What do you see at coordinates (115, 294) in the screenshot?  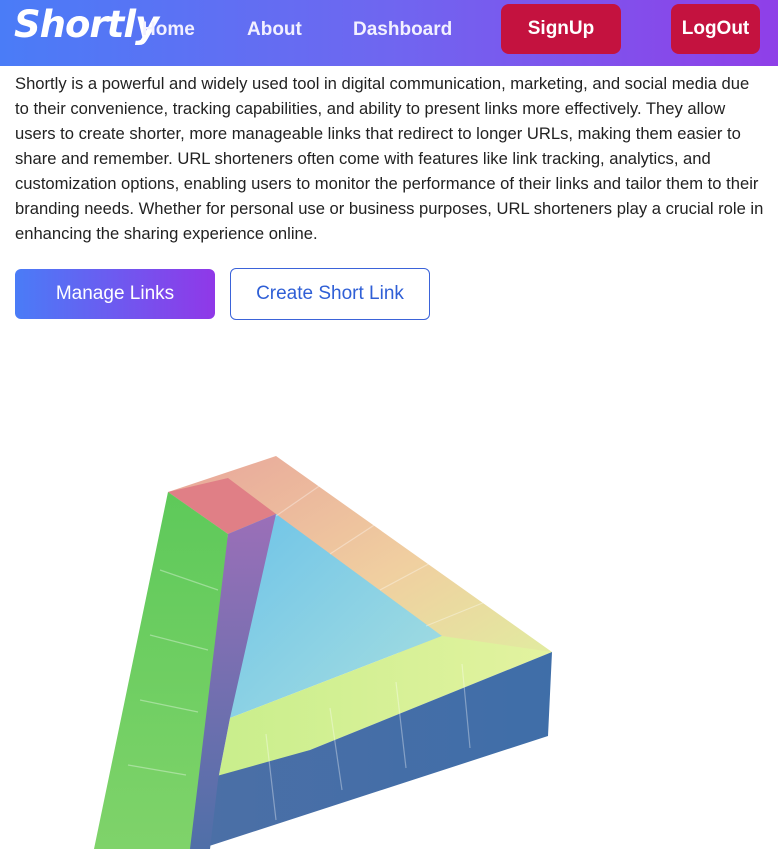 I see `manage-links-button: Manage Links` at bounding box center [115, 294].